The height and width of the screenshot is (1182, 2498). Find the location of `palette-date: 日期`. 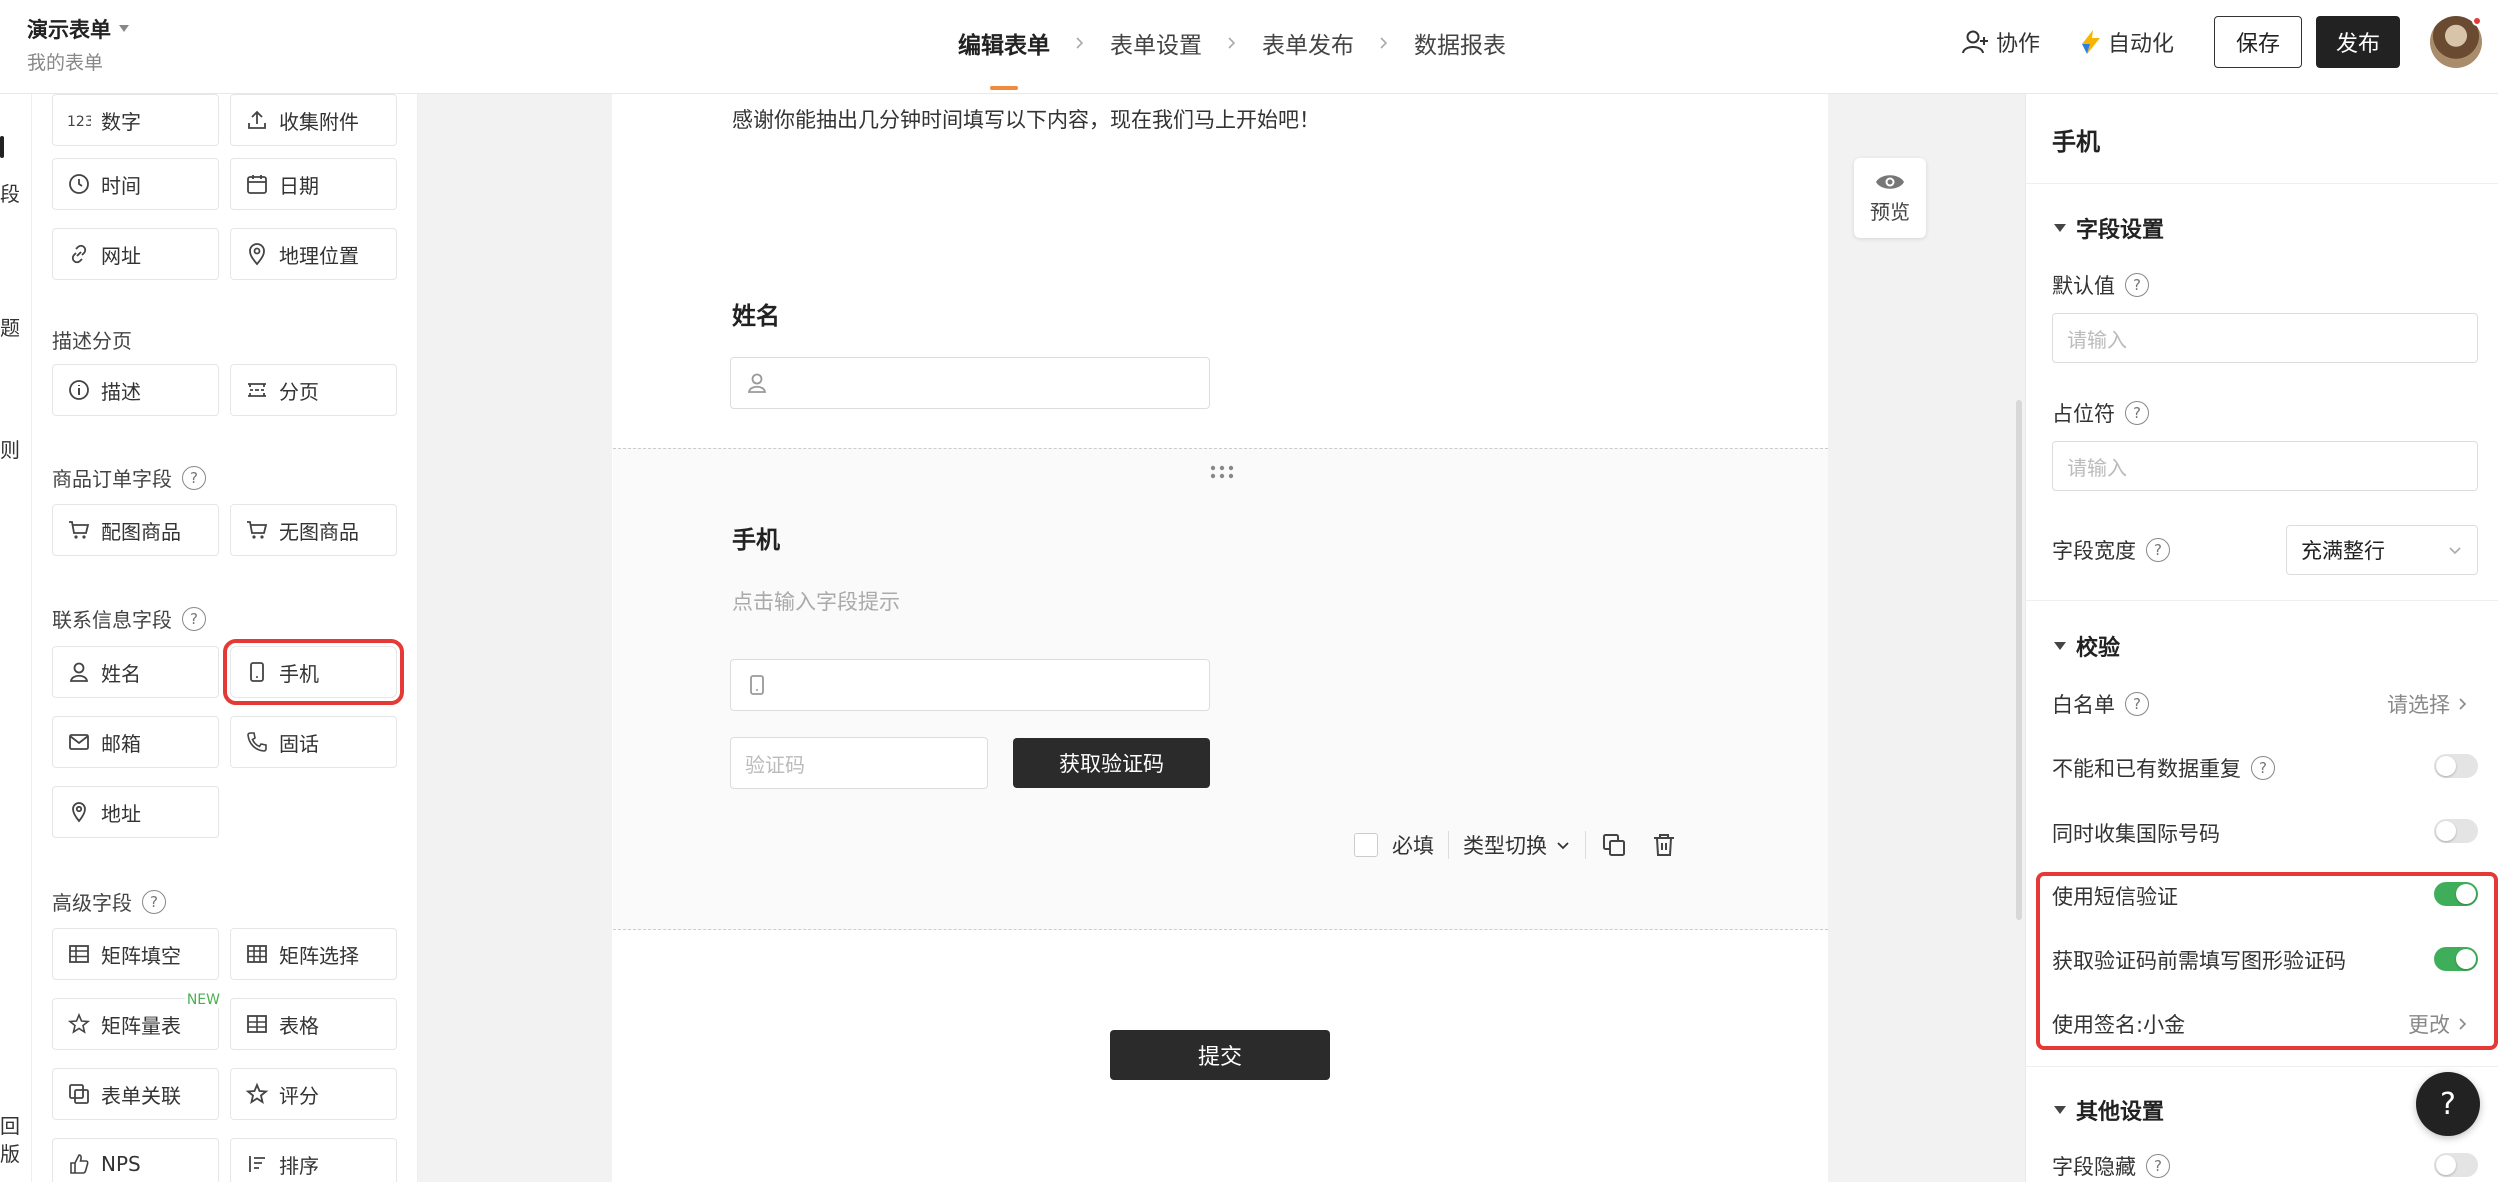

palette-date: 日期 is located at coordinates (313, 184).